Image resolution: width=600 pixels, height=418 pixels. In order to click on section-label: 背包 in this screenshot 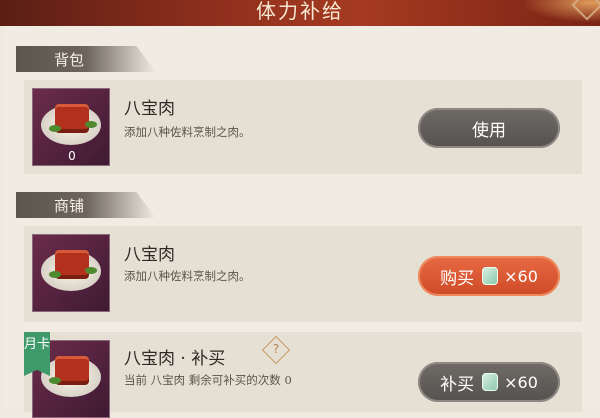, I will do `click(69, 60)`.